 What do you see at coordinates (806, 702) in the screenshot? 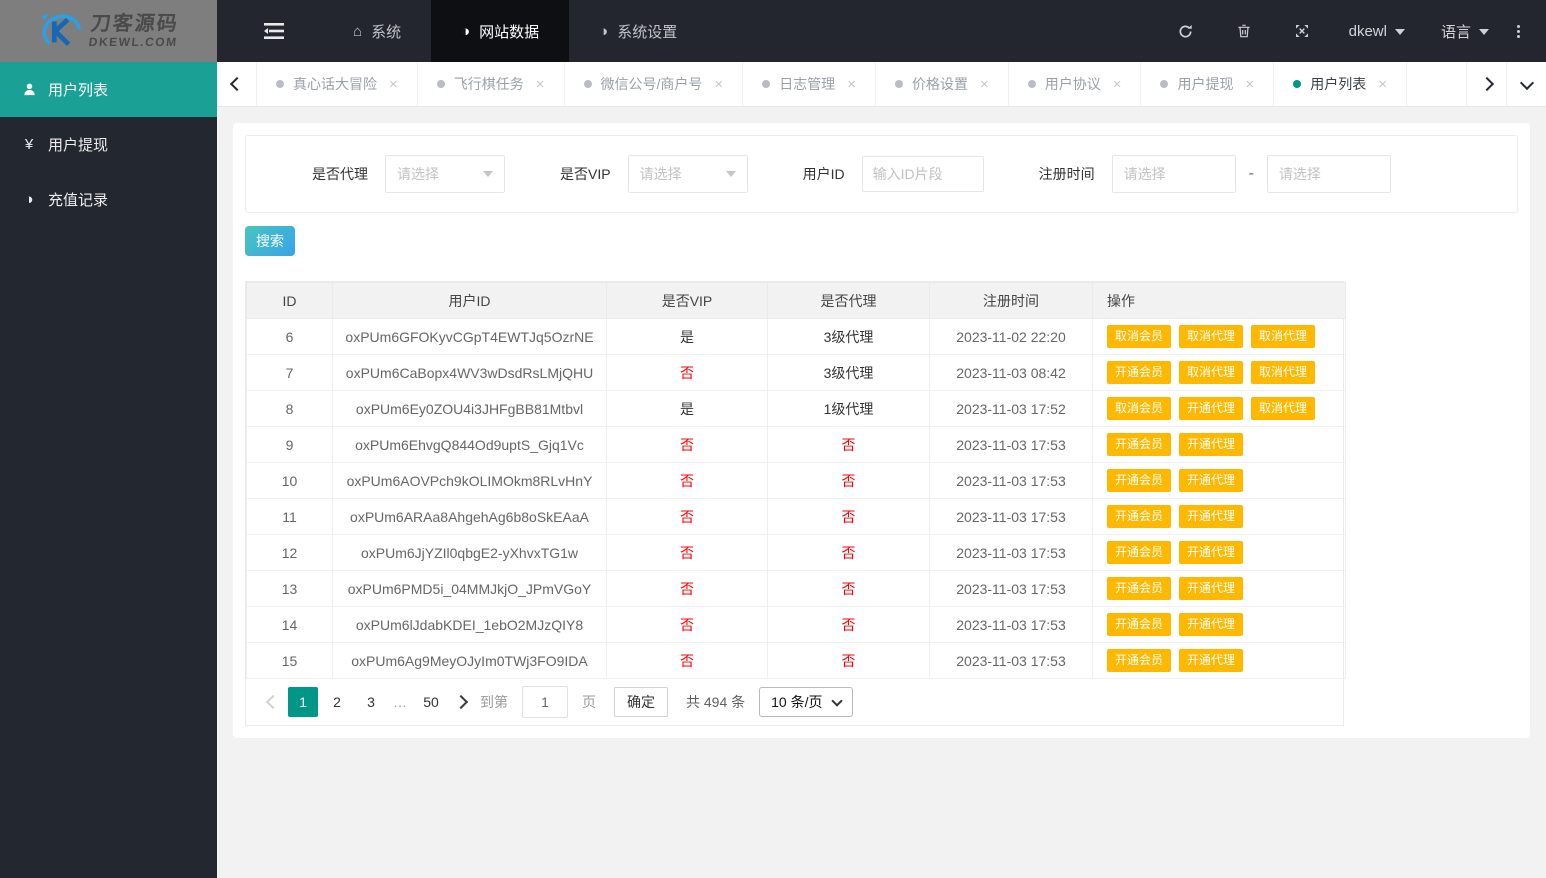
I see `page-size-select: 10 条/页` at bounding box center [806, 702].